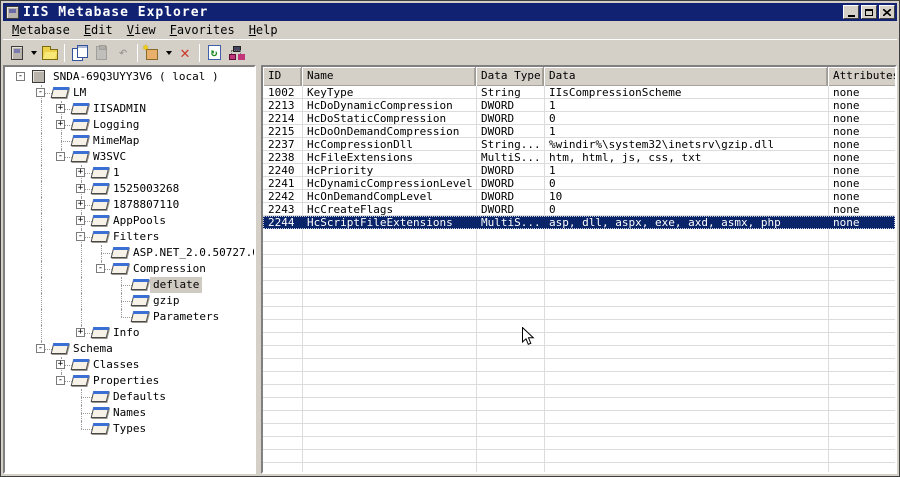  What do you see at coordinates (186, 317) in the screenshot?
I see `tree-label: Parameters` at bounding box center [186, 317].